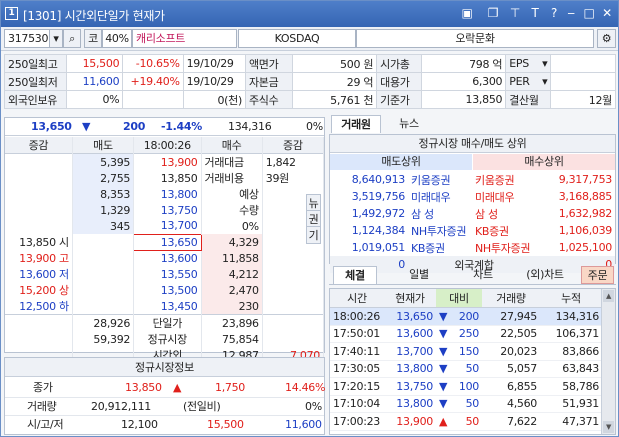  I want to click on bottom-tabs: 체결 일별 차트 (외)차트 주문, so click(472, 275).